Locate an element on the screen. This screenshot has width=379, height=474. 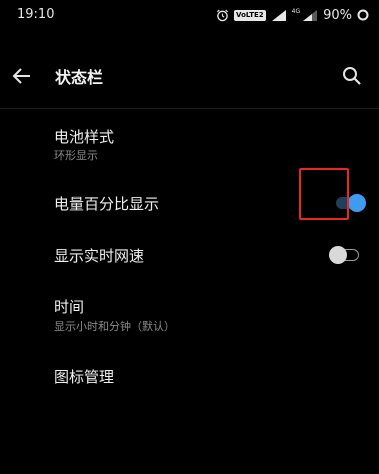
network-type: 4G is located at coordinates (296, 11).